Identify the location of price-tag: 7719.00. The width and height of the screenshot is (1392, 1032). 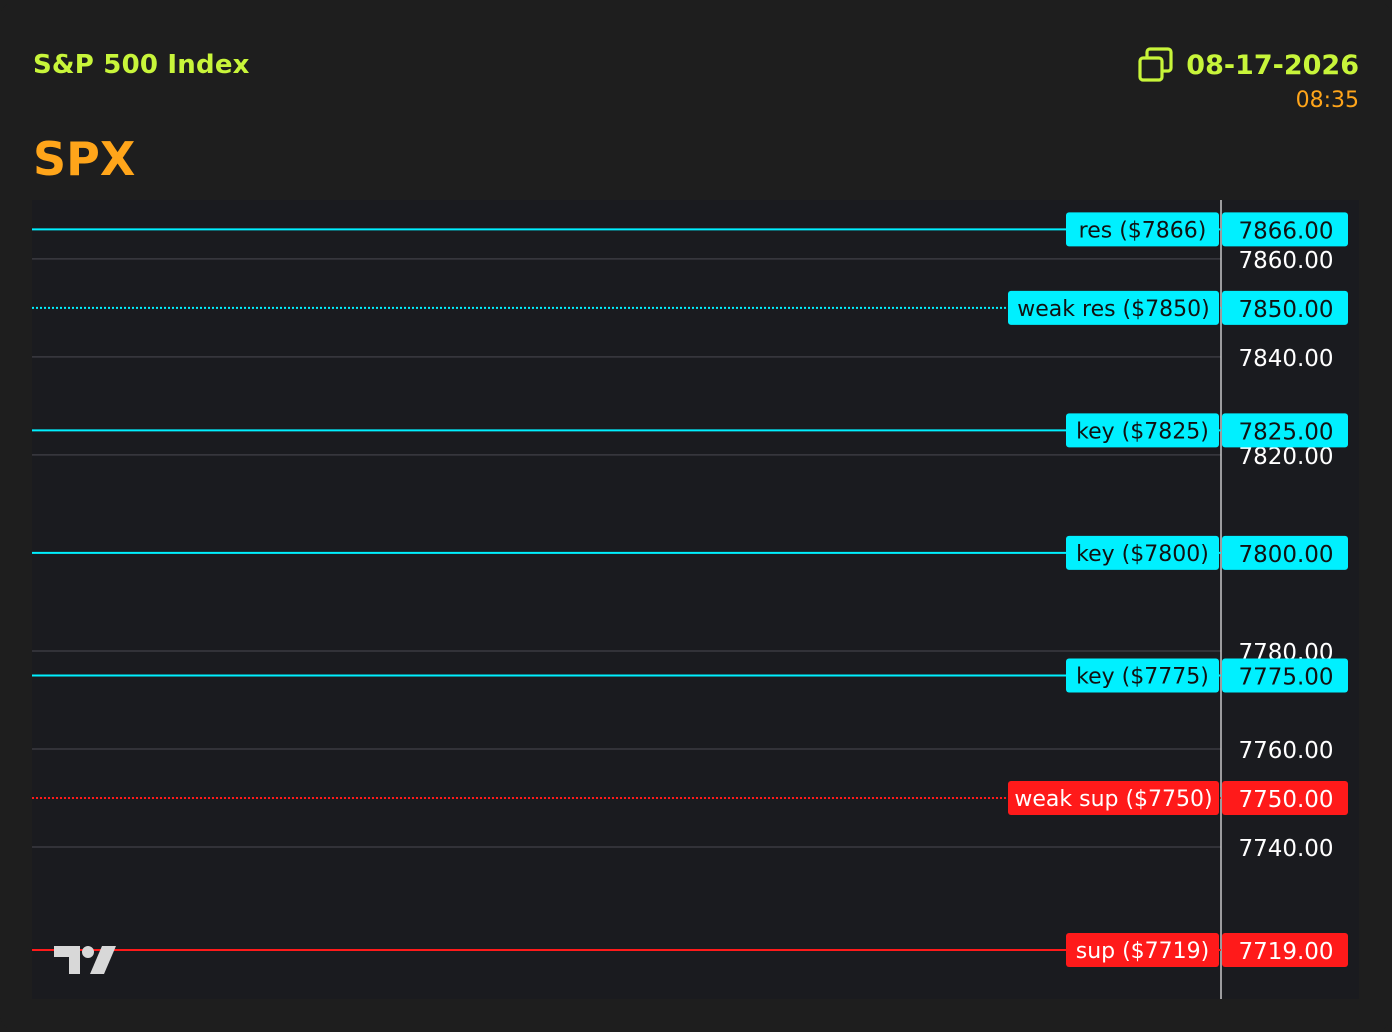
(1285, 952).